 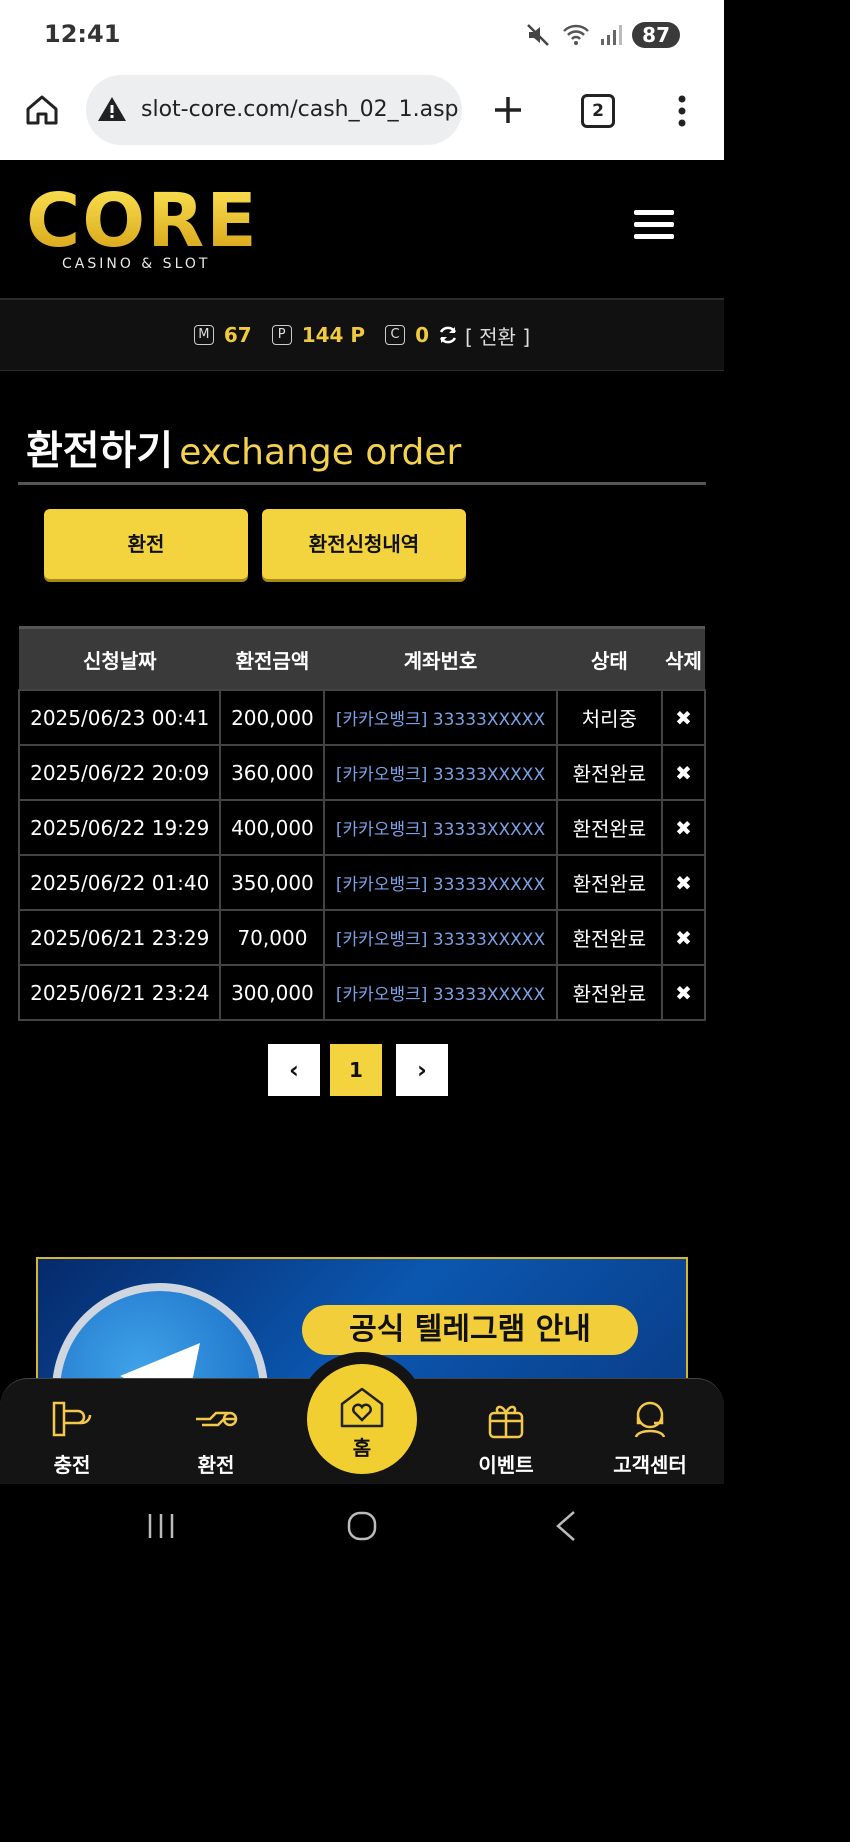 What do you see at coordinates (300, 109) in the screenshot?
I see `url-text: slot-core.com/cash_02_1.asp` at bounding box center [300, 109].